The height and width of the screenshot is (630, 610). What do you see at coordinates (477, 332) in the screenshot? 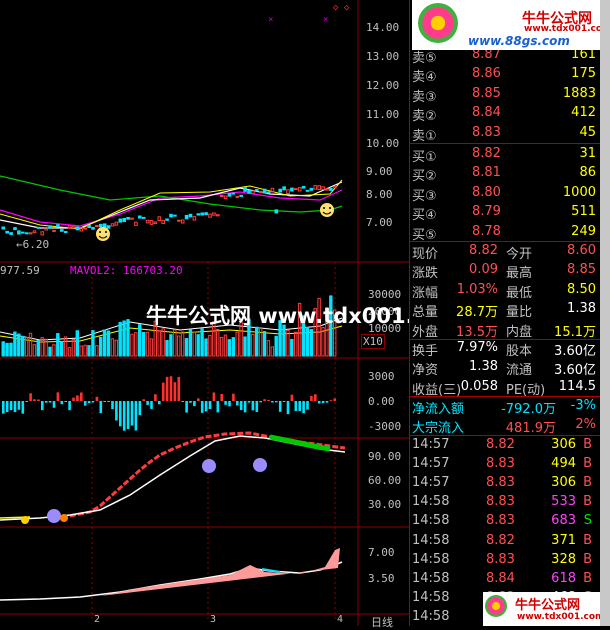
I see `cell: 13.5万` at bounding box center [477, 332].